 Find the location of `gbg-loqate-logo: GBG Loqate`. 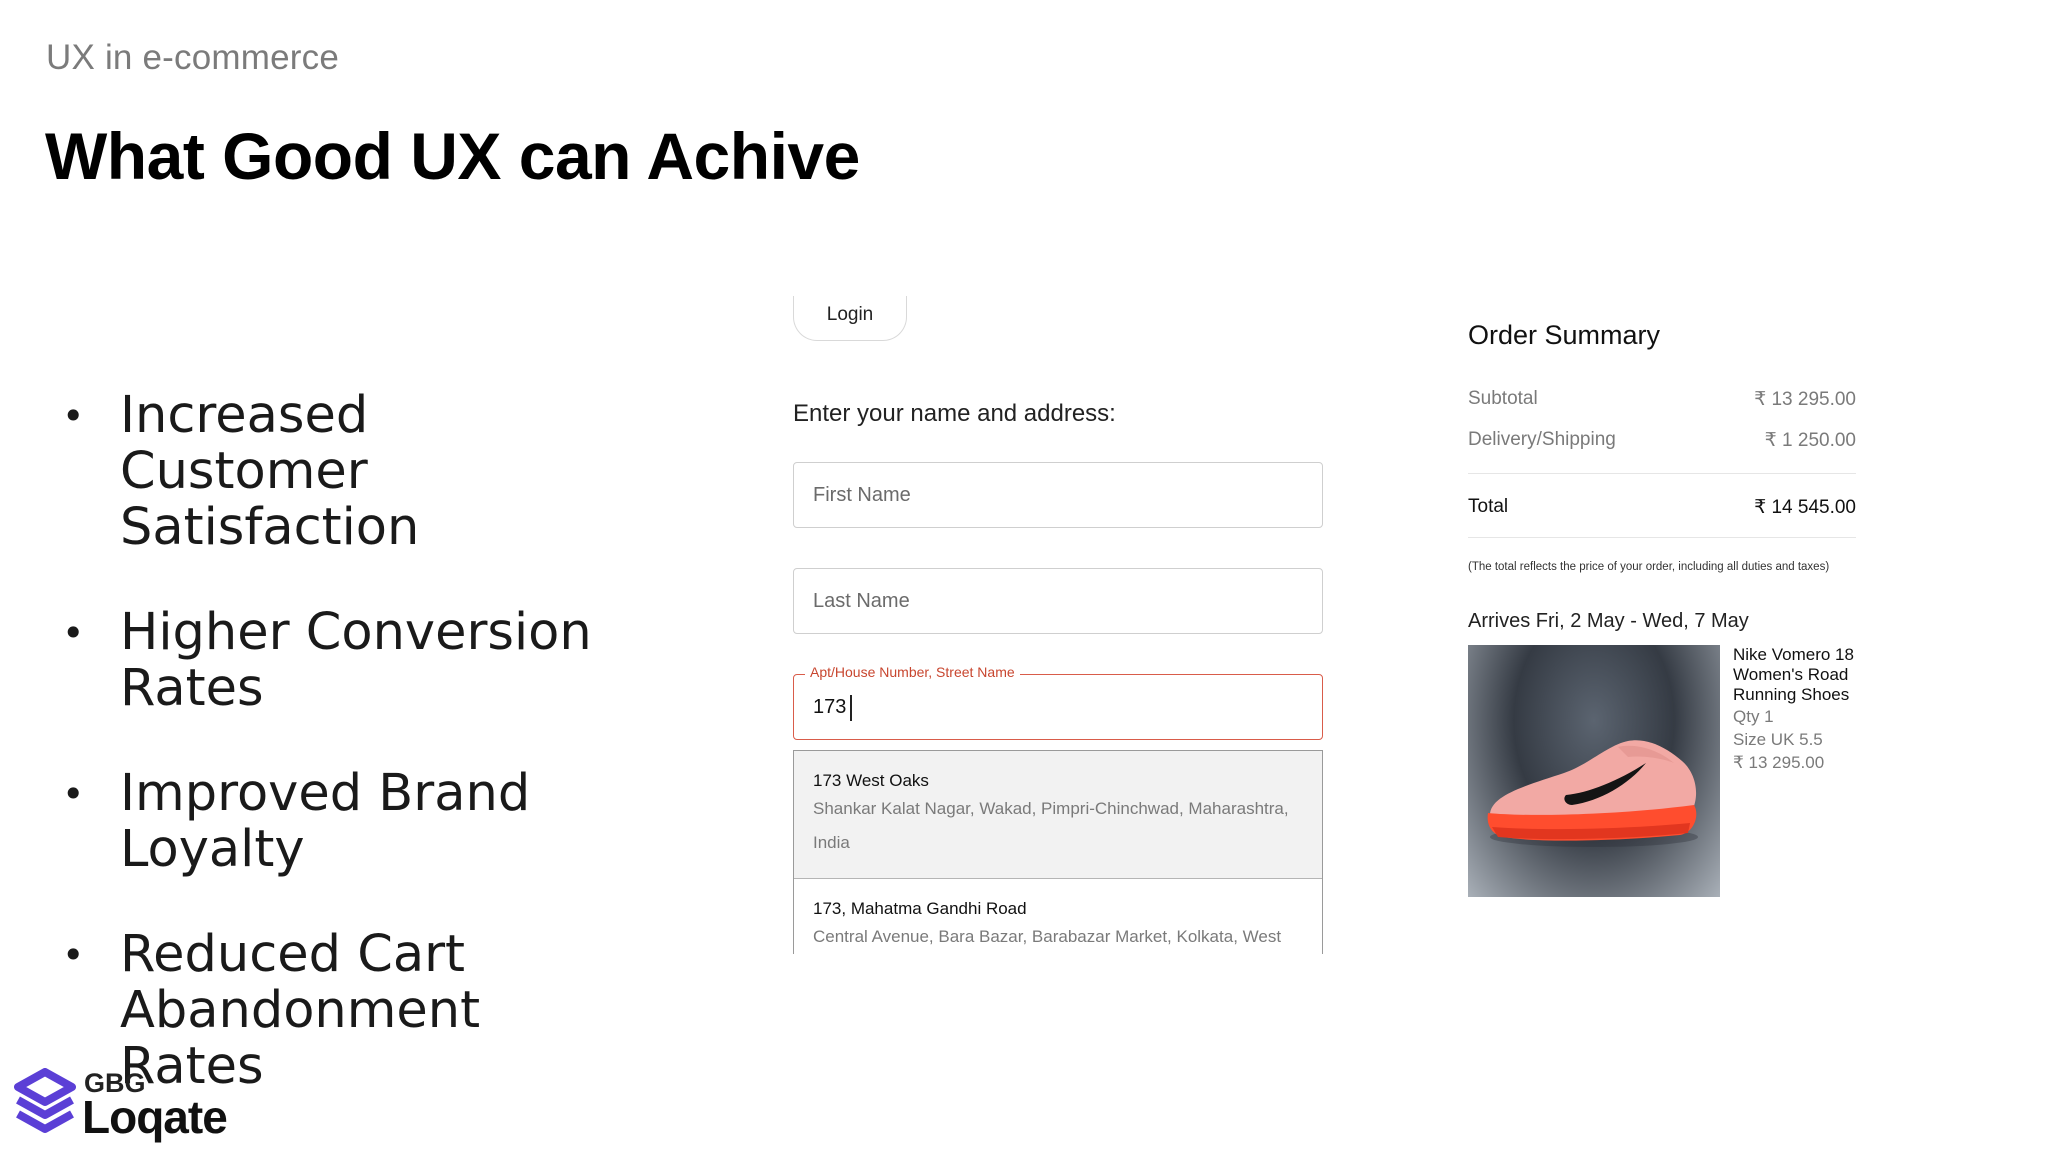

gbg-loqate-logo: GBG Loqate is located at coordinates (134, 1105).